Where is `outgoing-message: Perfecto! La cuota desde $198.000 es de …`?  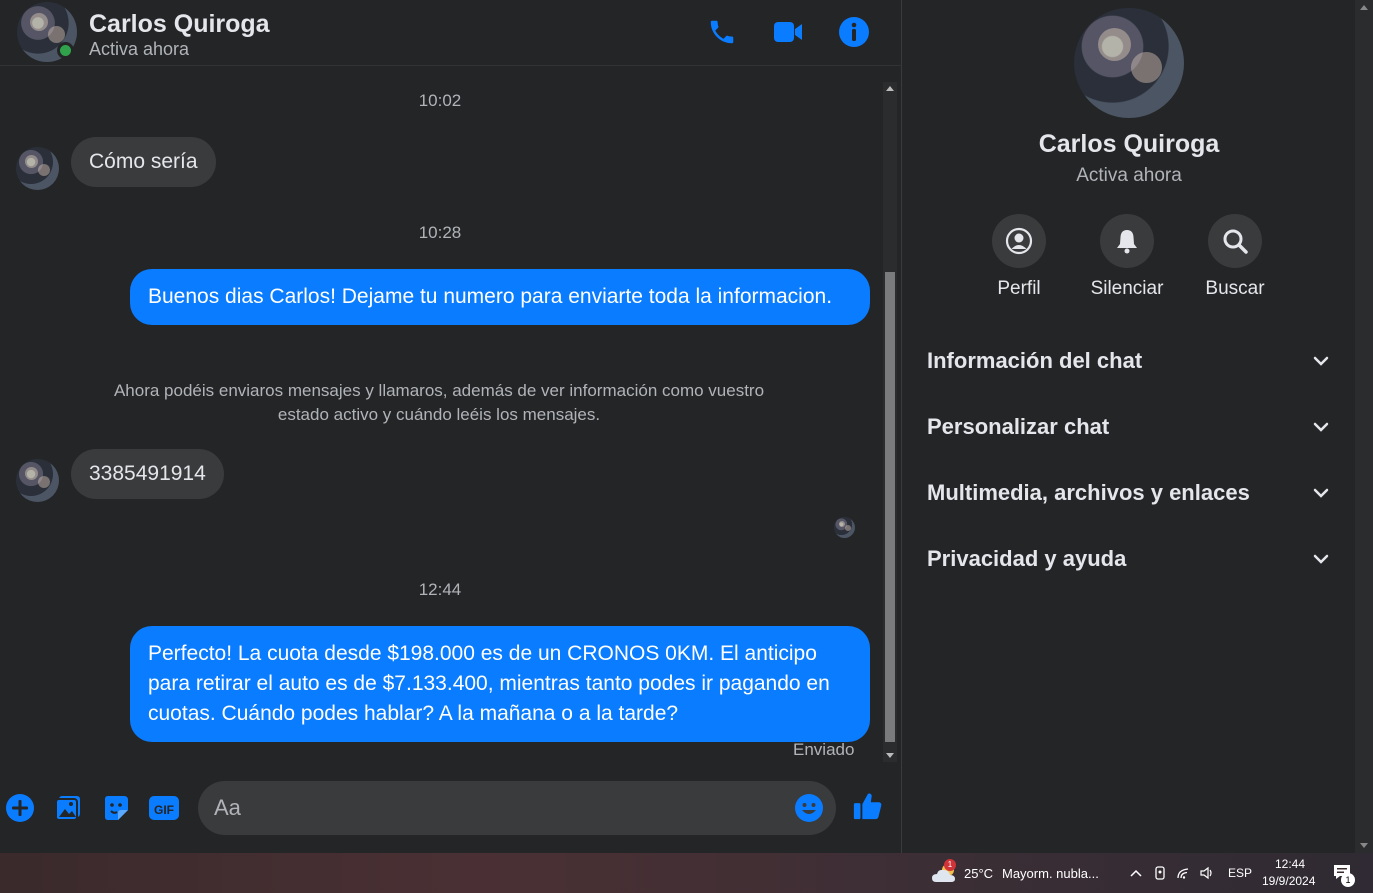
outgoing-message: Perfecto! La cuota desde $198.000 es de … is located at coordinates (500, 684).